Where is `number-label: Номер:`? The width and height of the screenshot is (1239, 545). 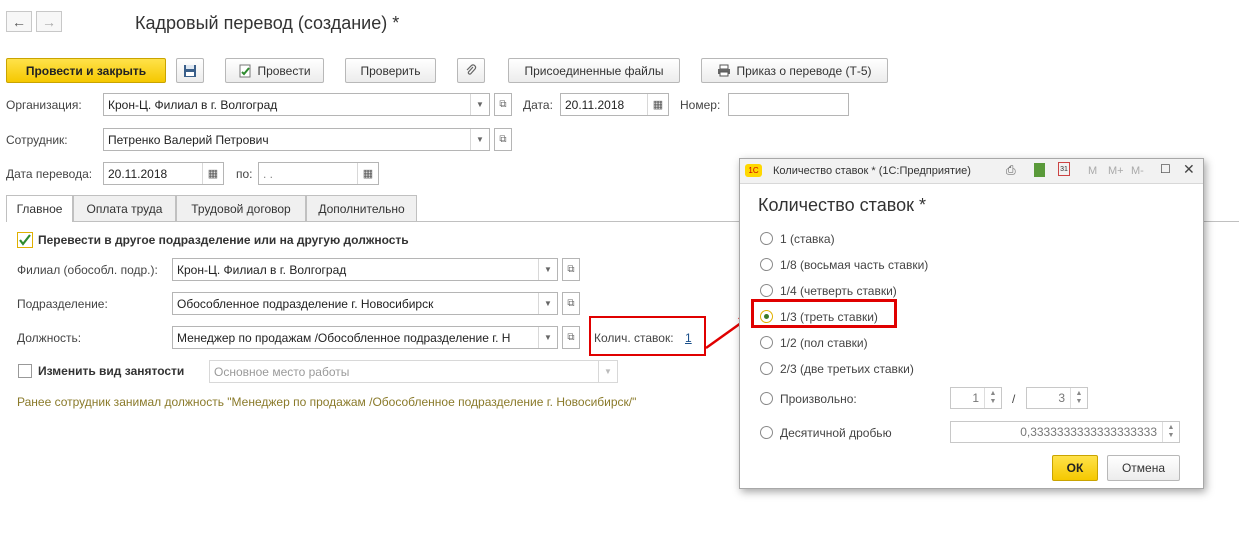
number-label: Номер: is located at coordinates (700, 105).